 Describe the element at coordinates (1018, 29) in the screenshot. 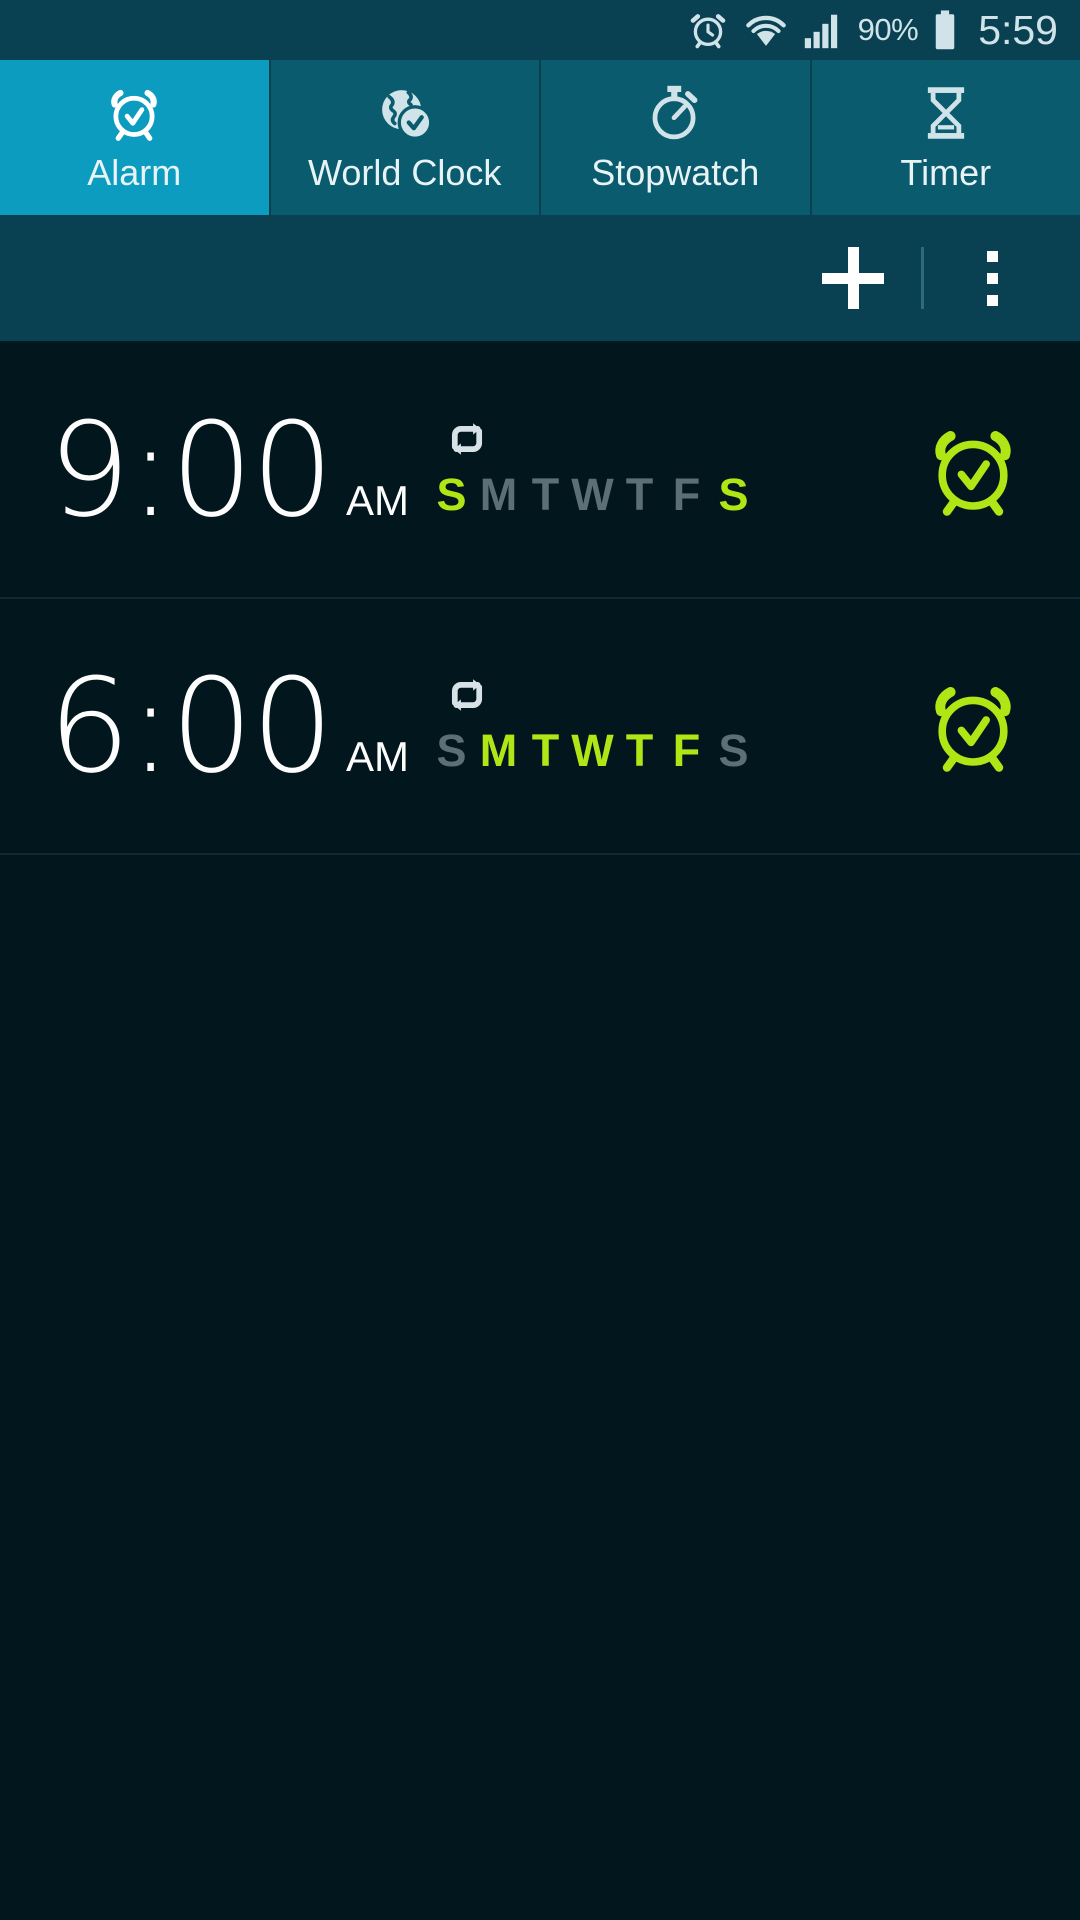

I see `status-bar-clock: 5:59` at that location.